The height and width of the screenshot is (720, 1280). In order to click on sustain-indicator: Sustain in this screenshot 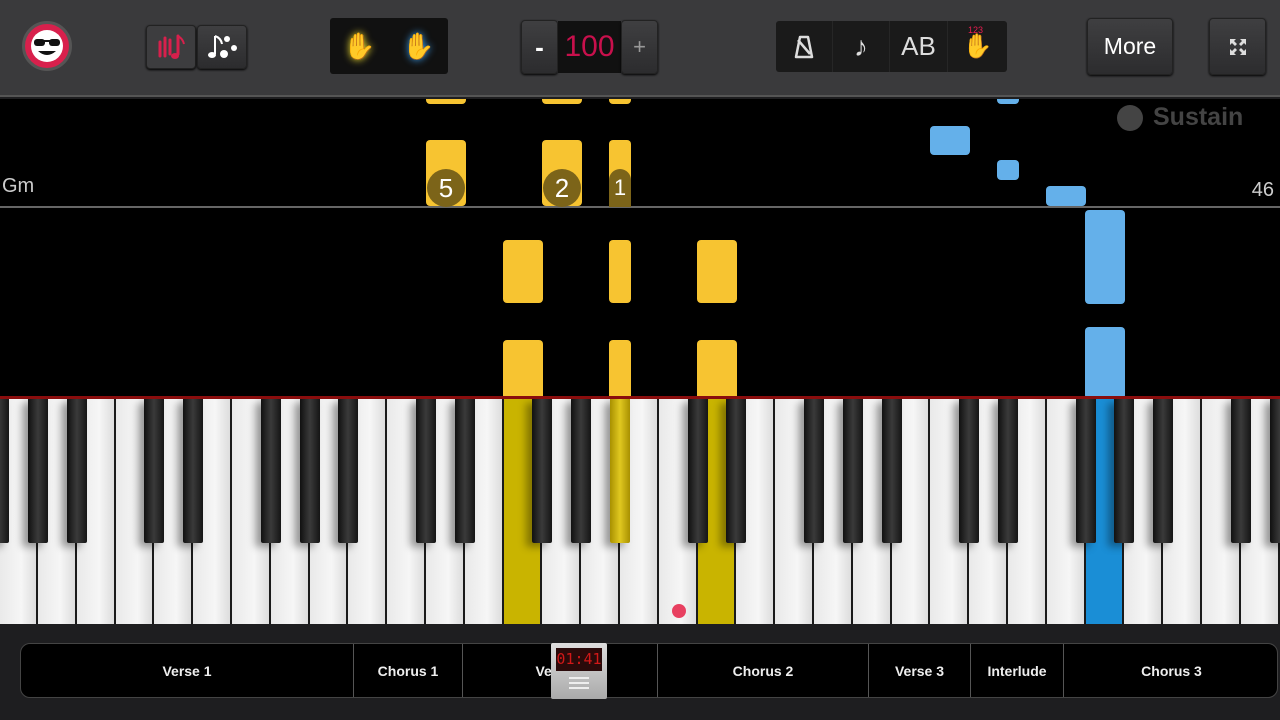, I will do `click(1180, 117)`.